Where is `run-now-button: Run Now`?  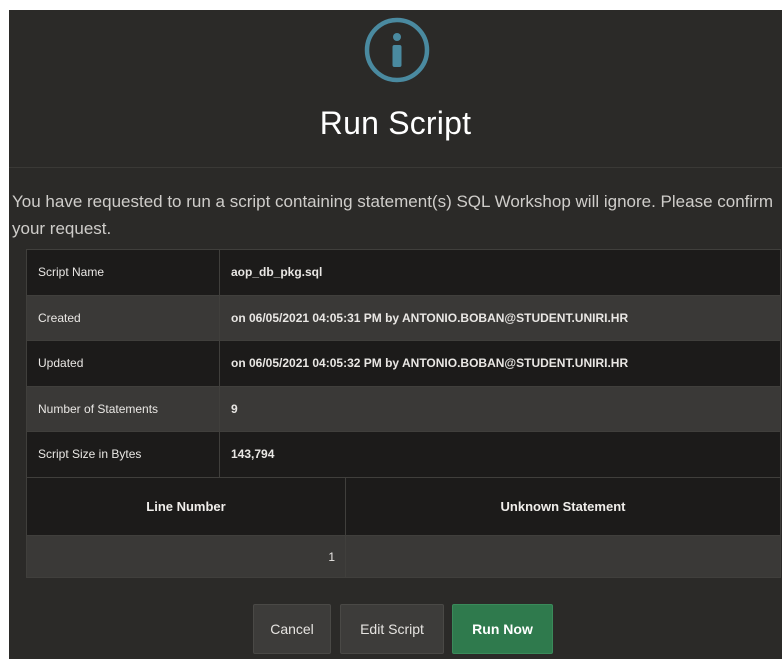
run-now-button: Run Now is located at coordinates (502, 629).